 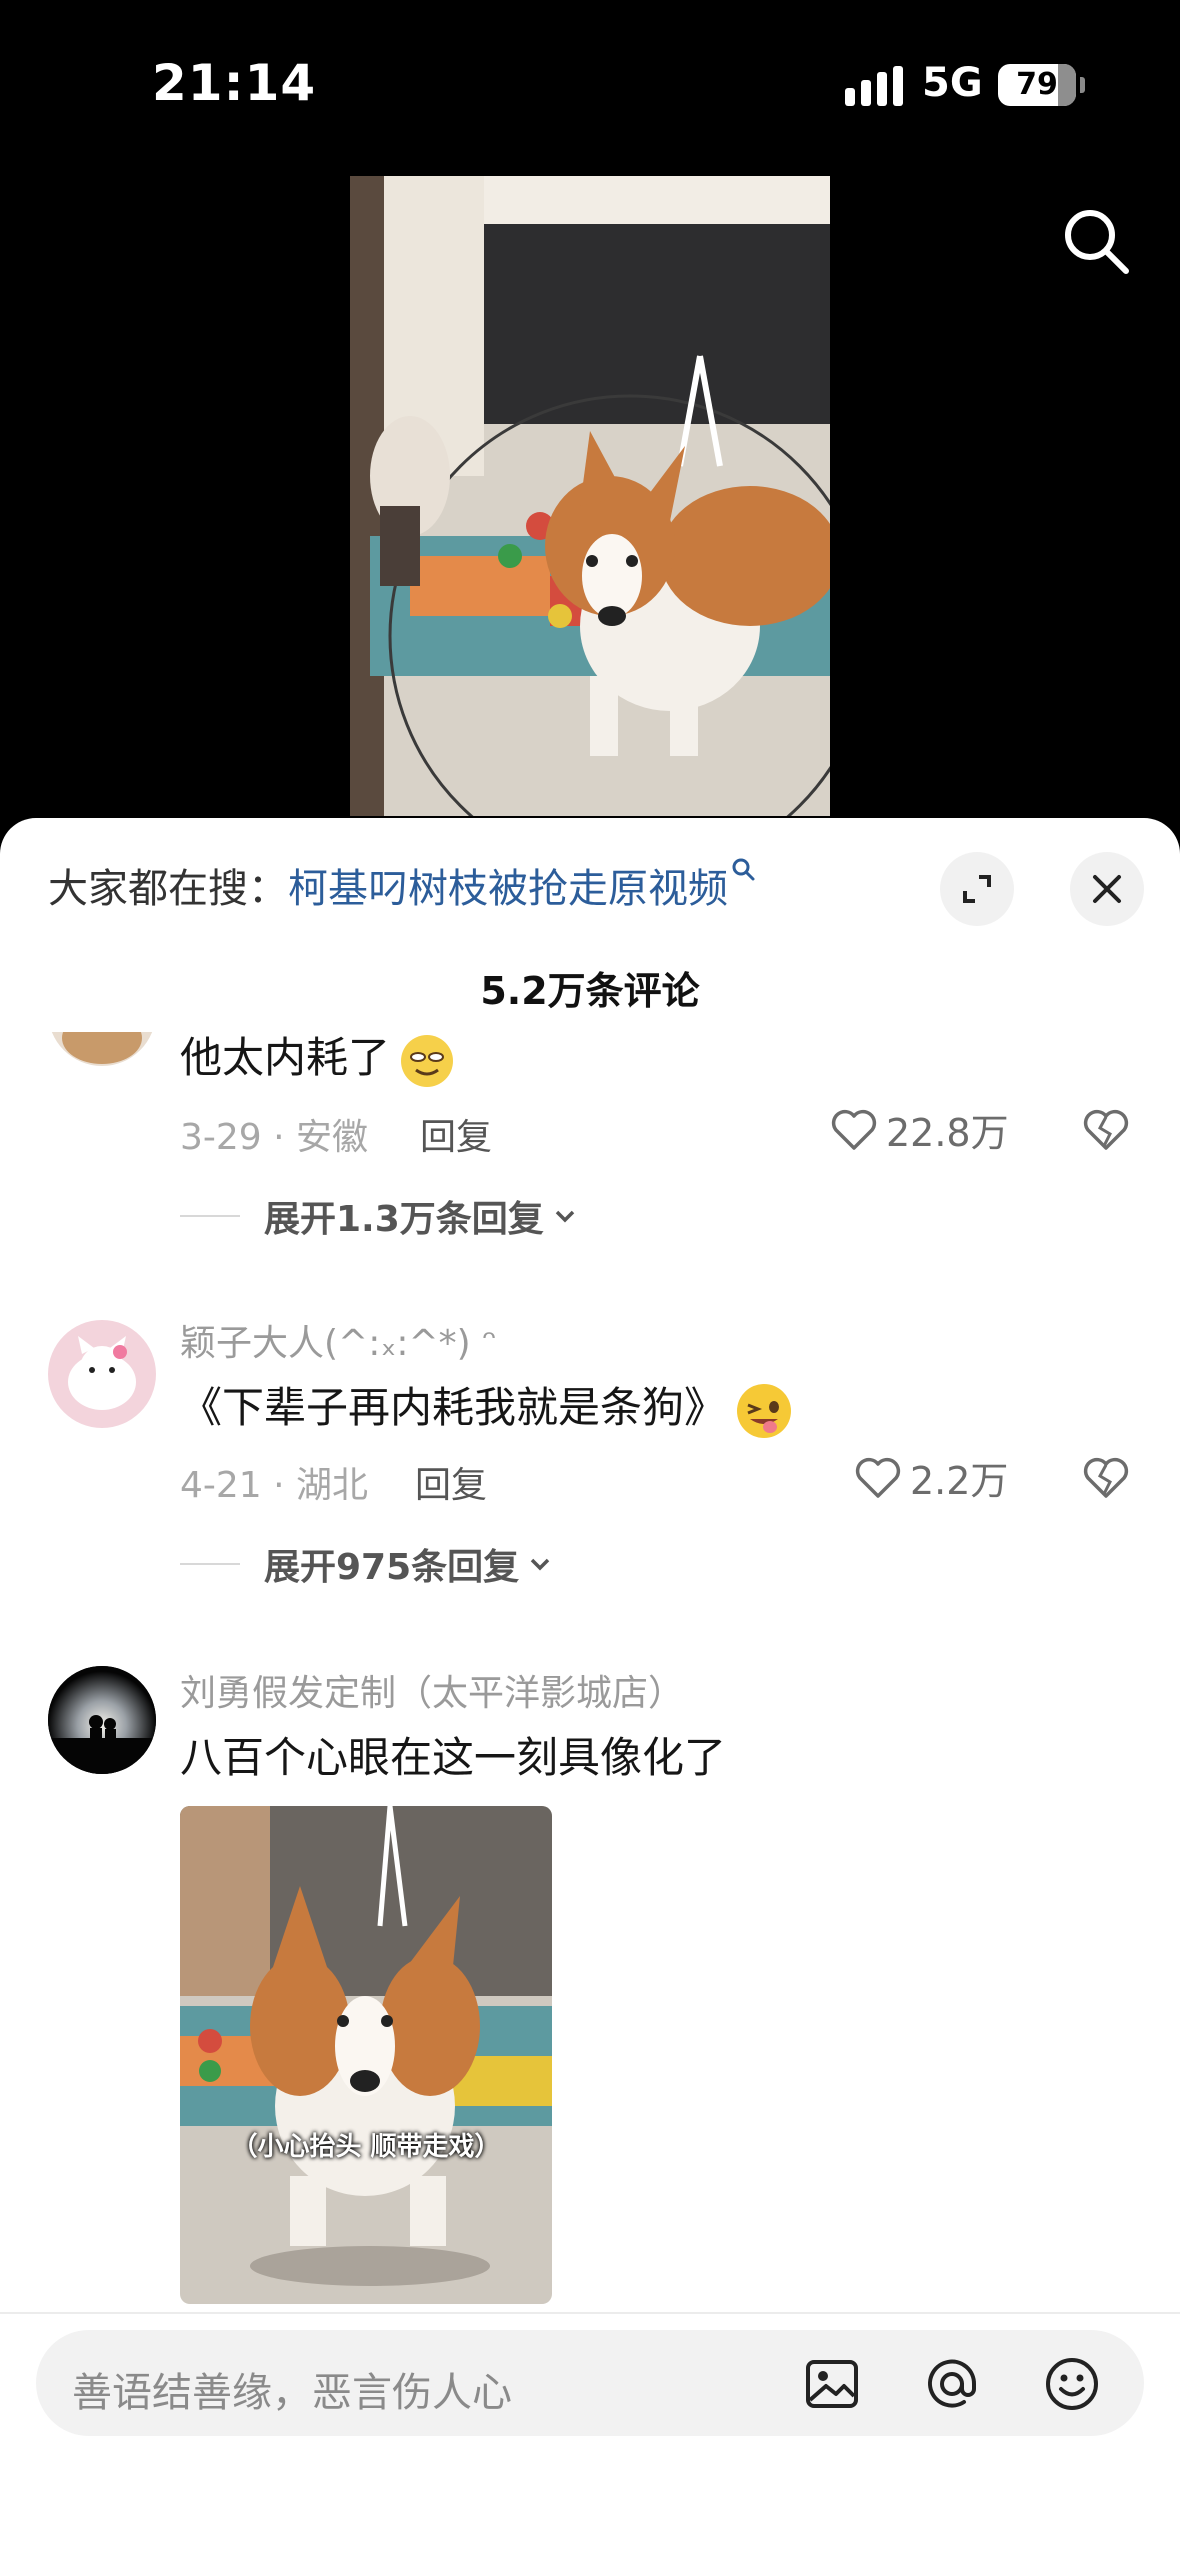 I want to click on like-count: 2.2万, so click(x=959, y=1481).